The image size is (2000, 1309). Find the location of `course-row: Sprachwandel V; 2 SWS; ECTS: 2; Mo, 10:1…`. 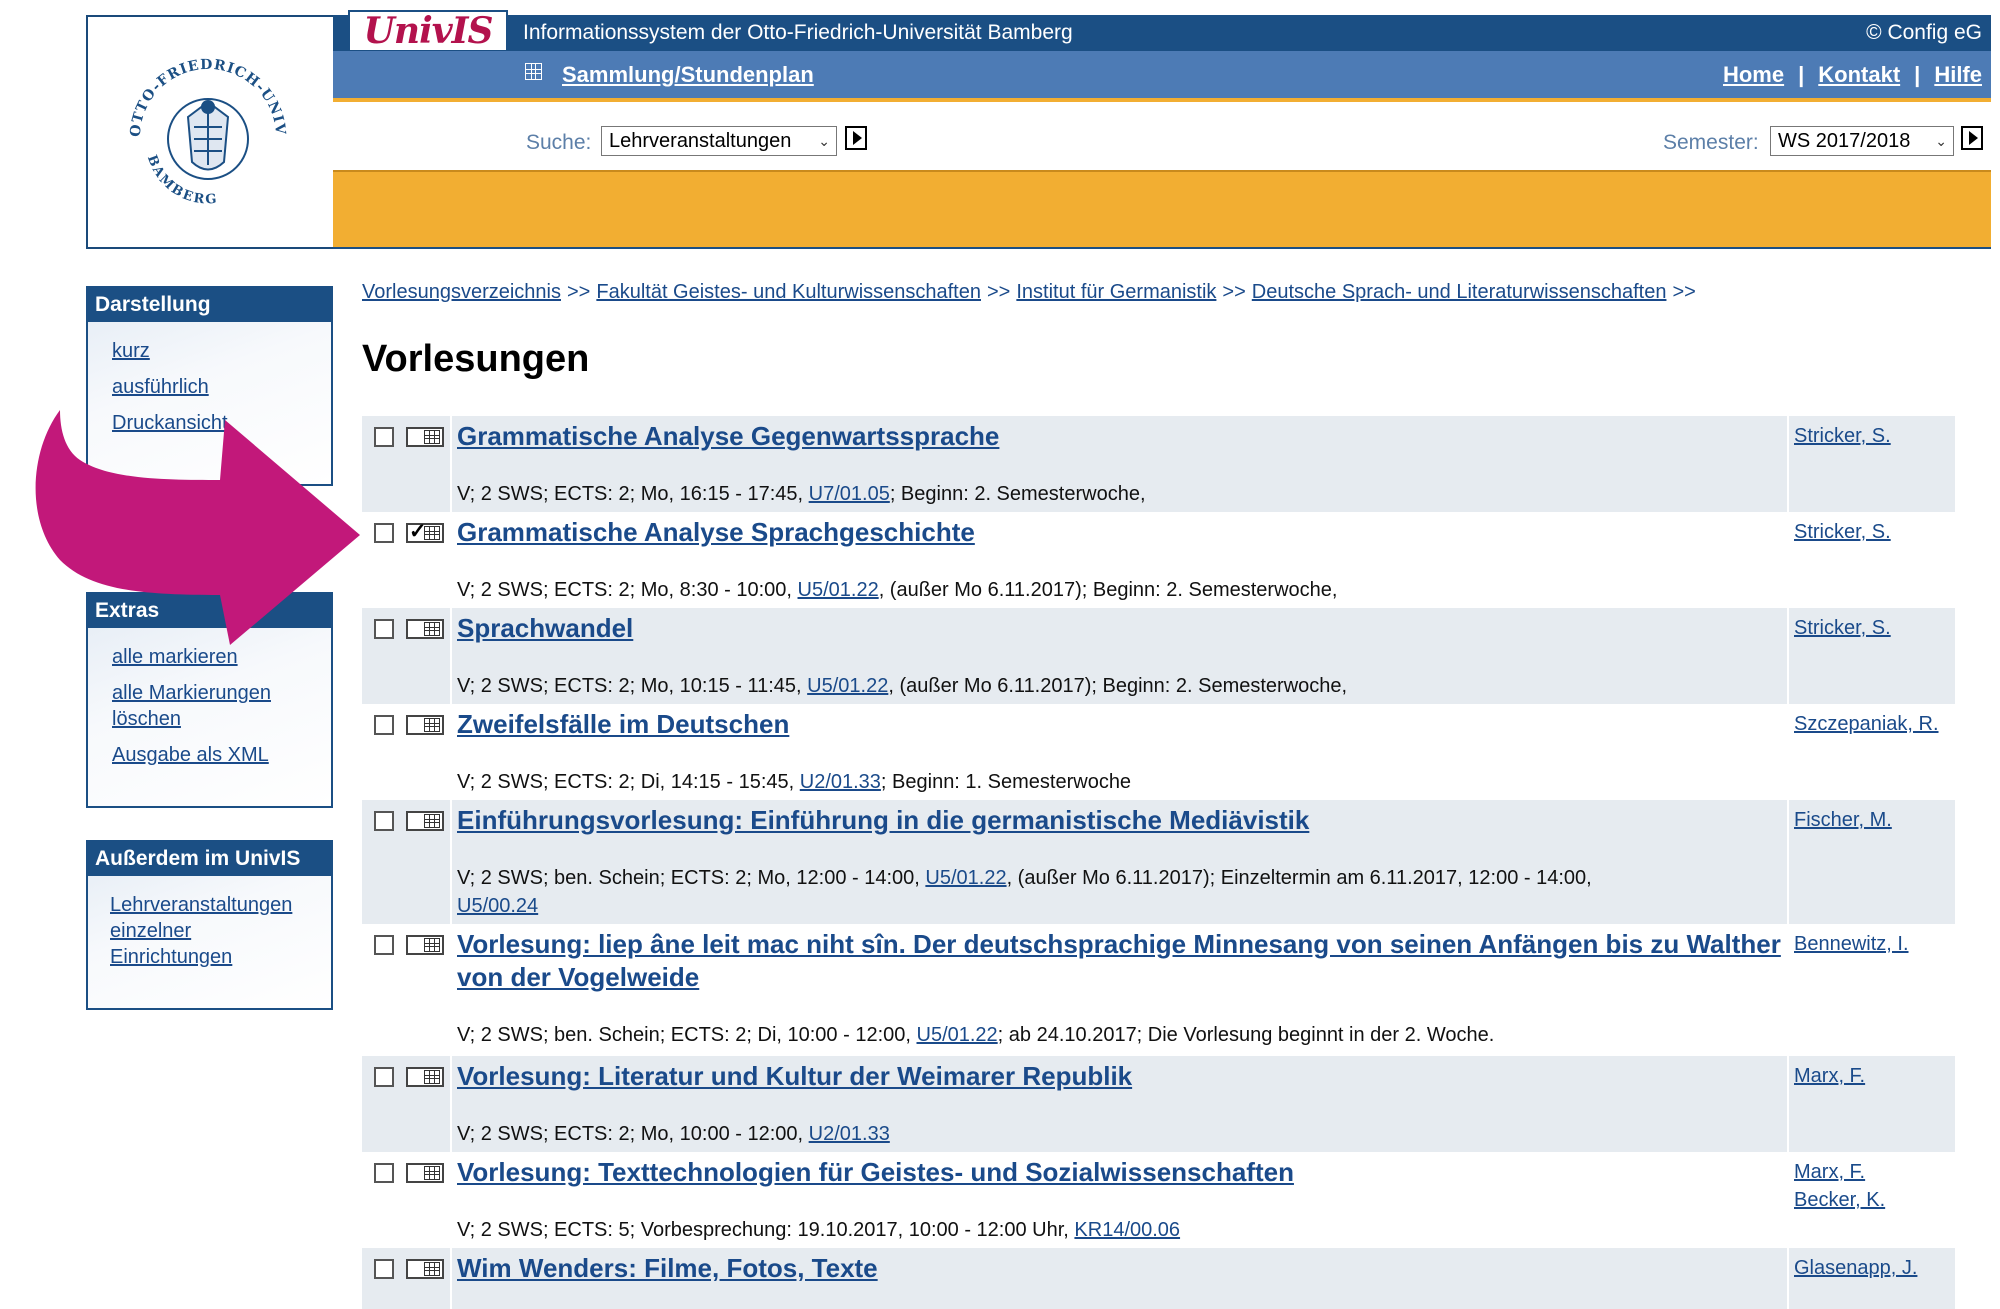

course-row: Sprachwandel V; 2 SWS; ECTS: 2; Mo, 10:1… is located at coordinates (1158, 656).